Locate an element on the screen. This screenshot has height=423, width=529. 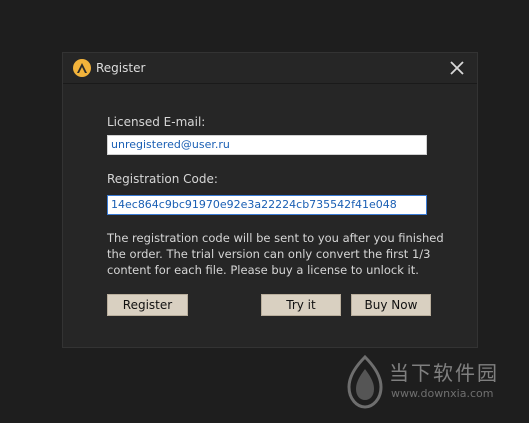
email-label: Licensed E-mail: is located at coordinates (156, 122).